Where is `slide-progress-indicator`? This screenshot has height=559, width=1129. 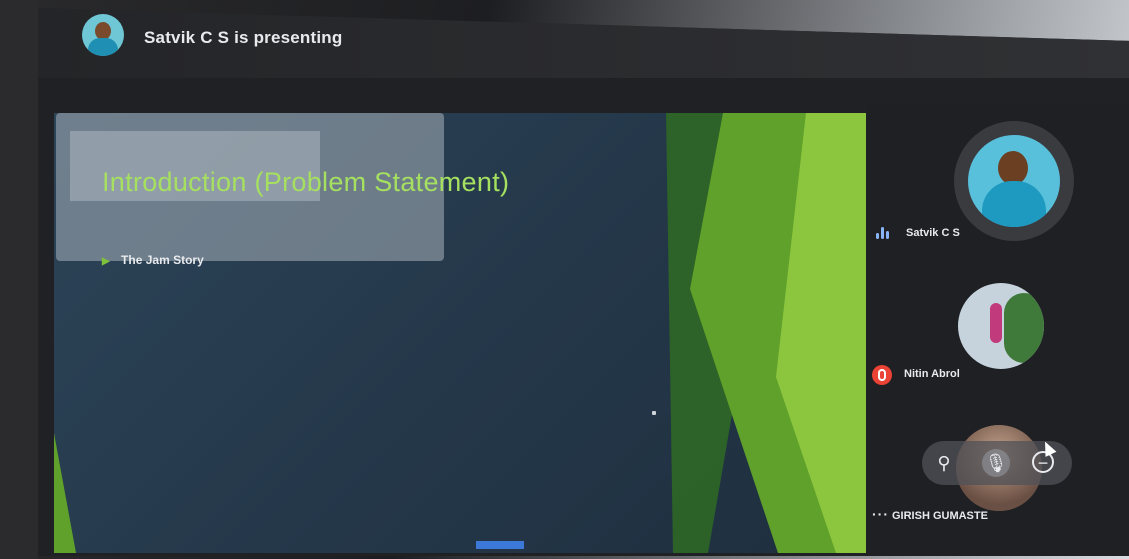
slide-progress-indicator is located at coordinates (500, 545).